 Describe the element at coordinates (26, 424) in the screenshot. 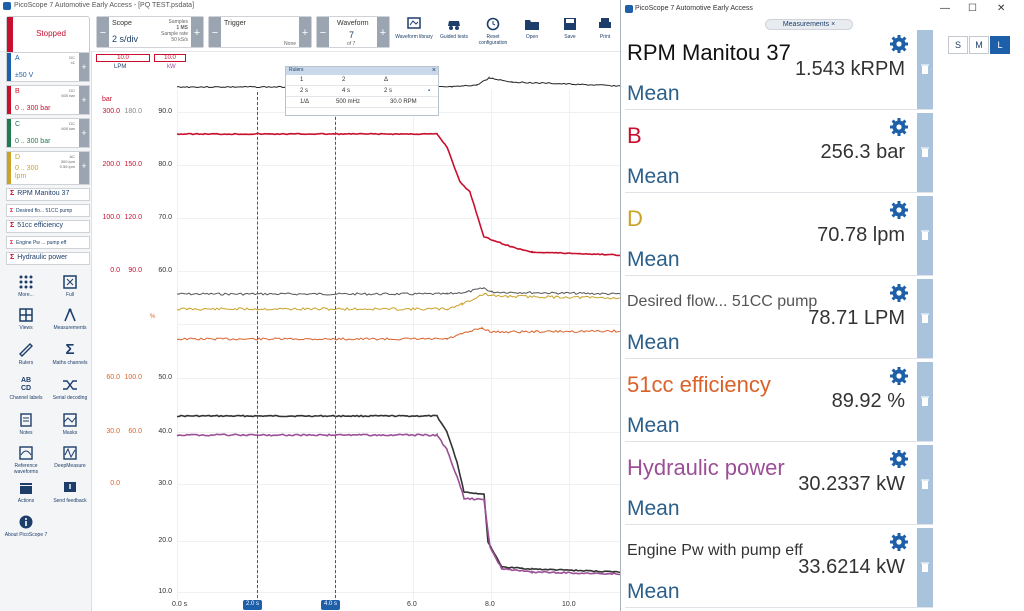

I see `notes-button: Notes` at that location.